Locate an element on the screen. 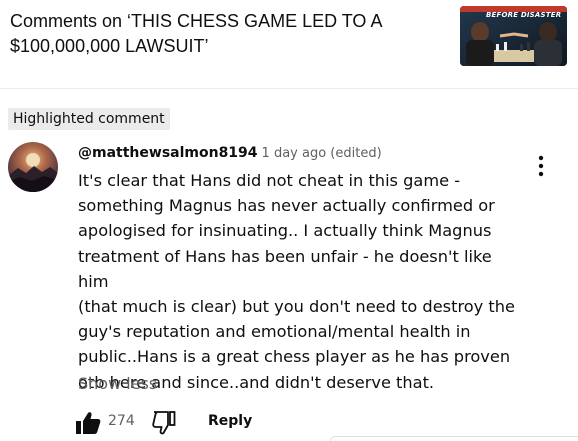 This screenshot has height=441, width=578. avatar-image is located at coordinates (33, 167).